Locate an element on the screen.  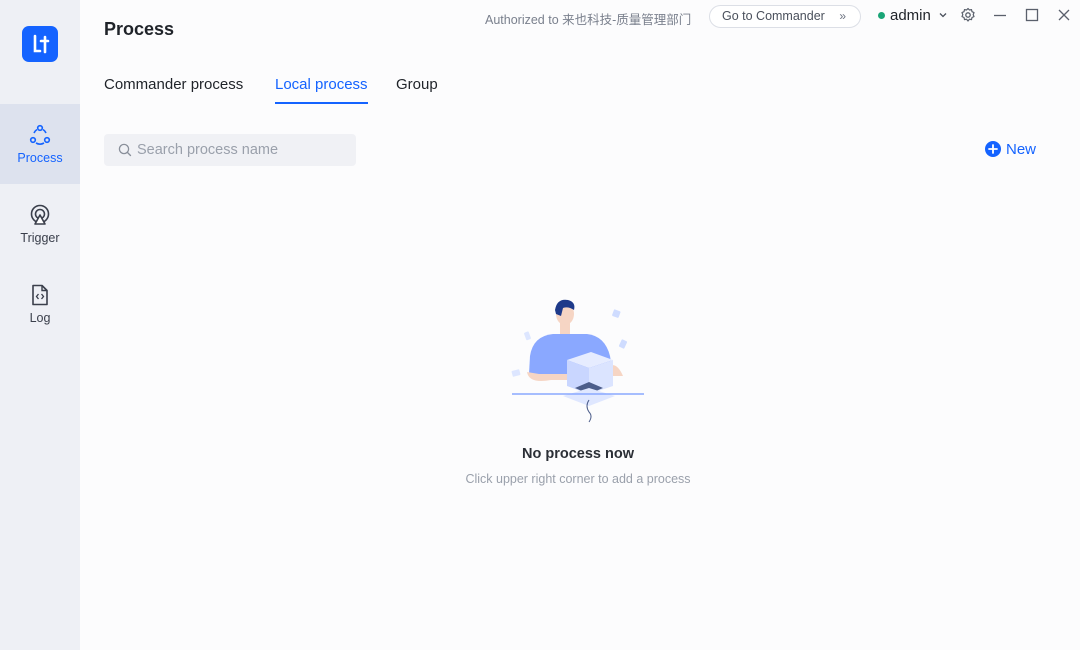
user-menu: admin is located at coordinates (910, 15).